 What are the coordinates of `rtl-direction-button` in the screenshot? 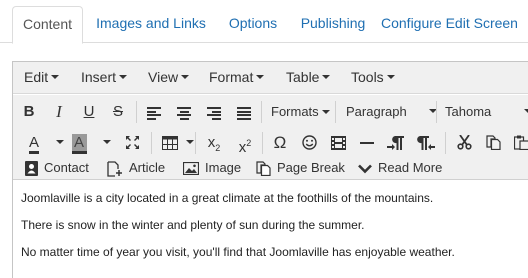 It's located at (426, 143).